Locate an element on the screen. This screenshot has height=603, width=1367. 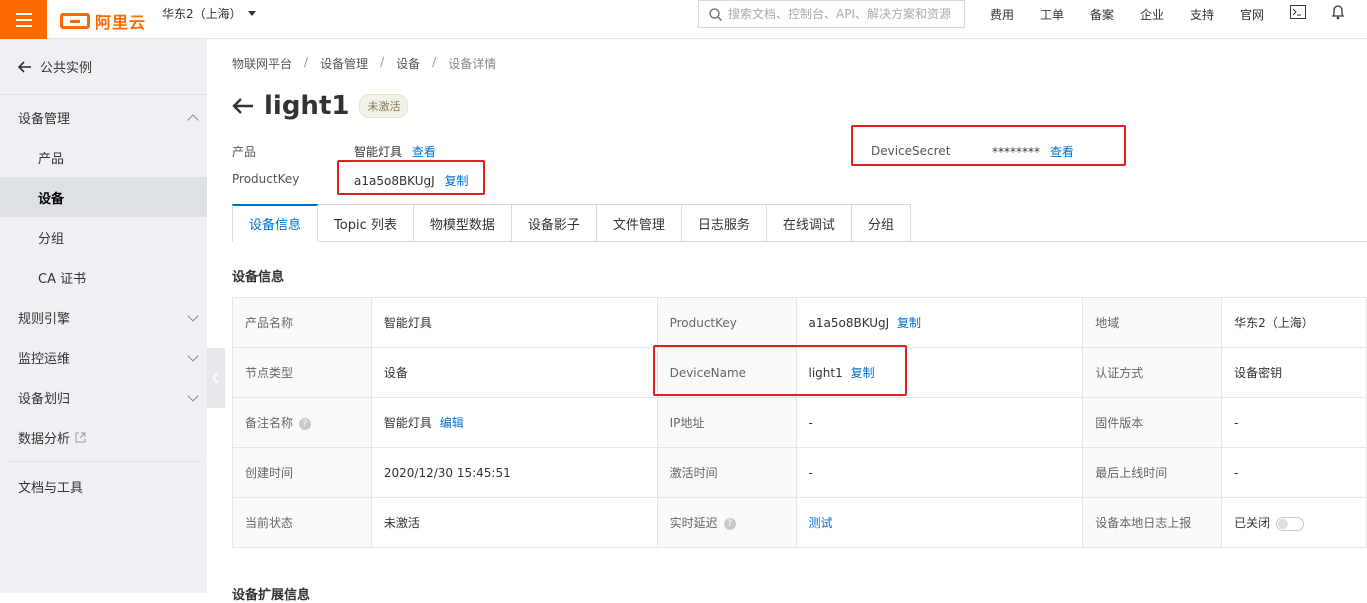
sidebar-item-label: 监控运维 is located at coordinates (44, 359).